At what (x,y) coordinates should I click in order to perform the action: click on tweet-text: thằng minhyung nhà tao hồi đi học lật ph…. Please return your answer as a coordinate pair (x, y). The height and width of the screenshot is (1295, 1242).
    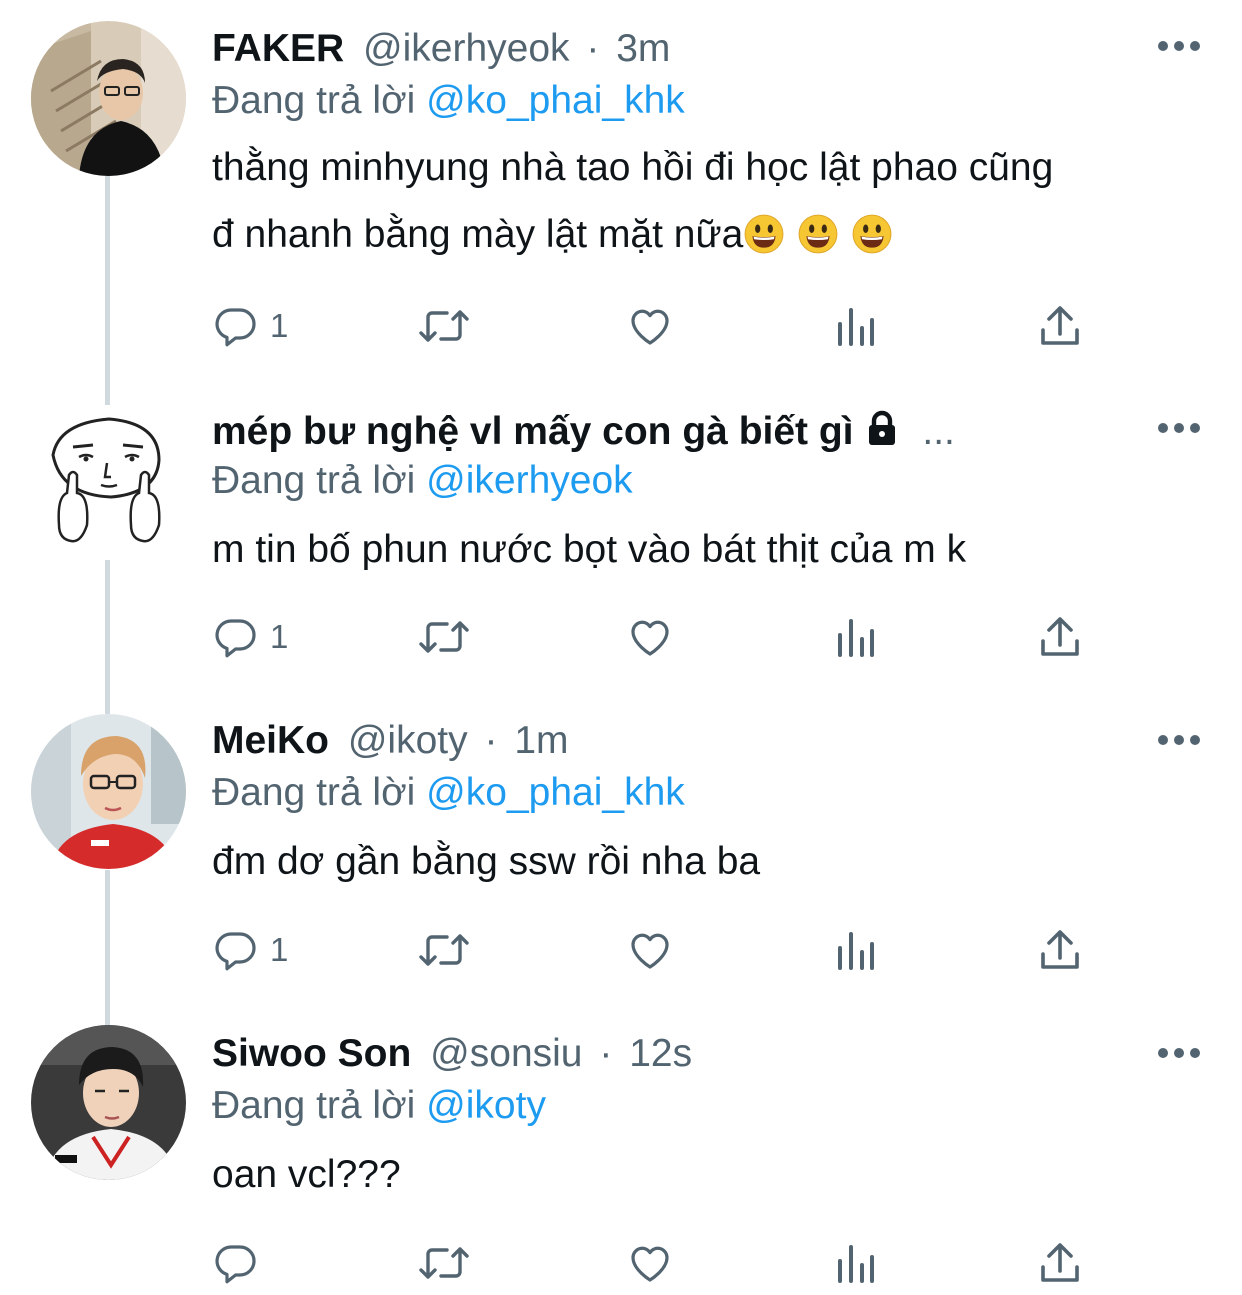
    Looking at the image, I should click on (707, 201).